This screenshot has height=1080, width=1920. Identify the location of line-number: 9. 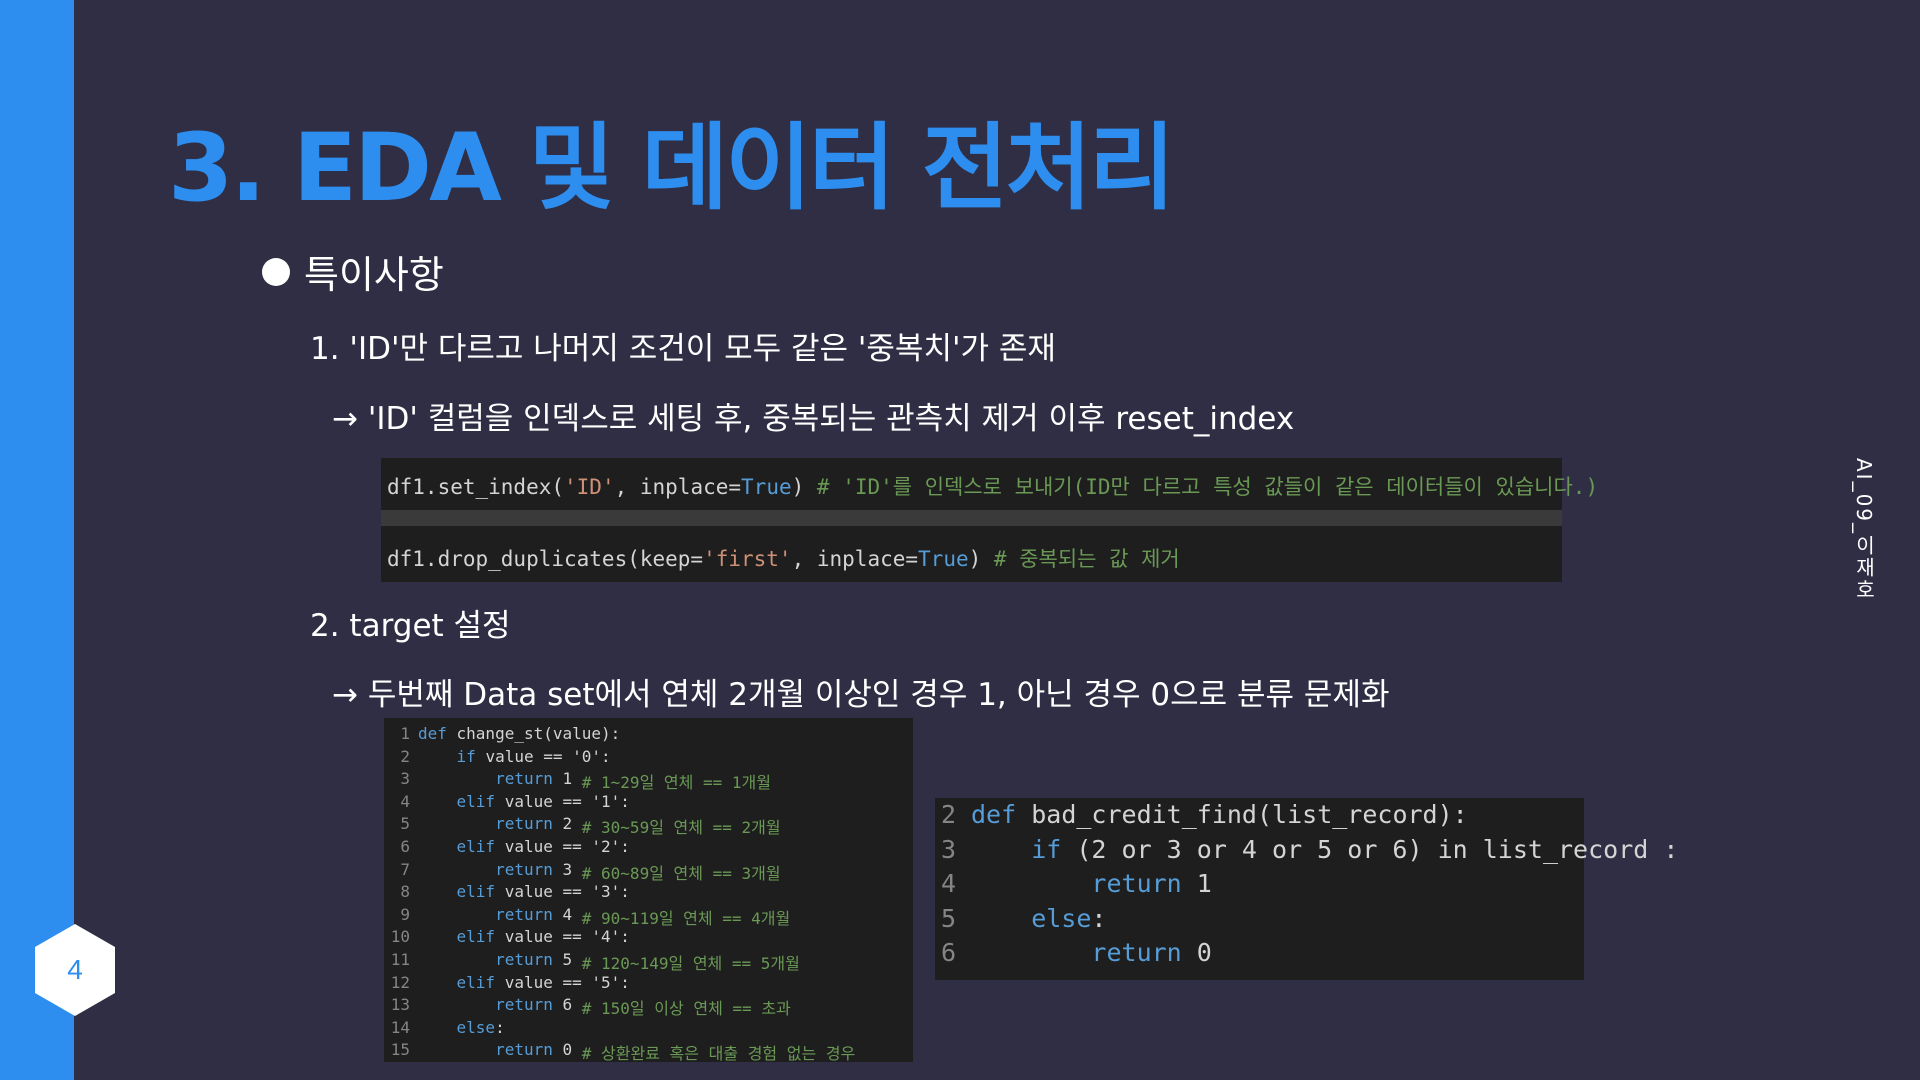
(405, 914).